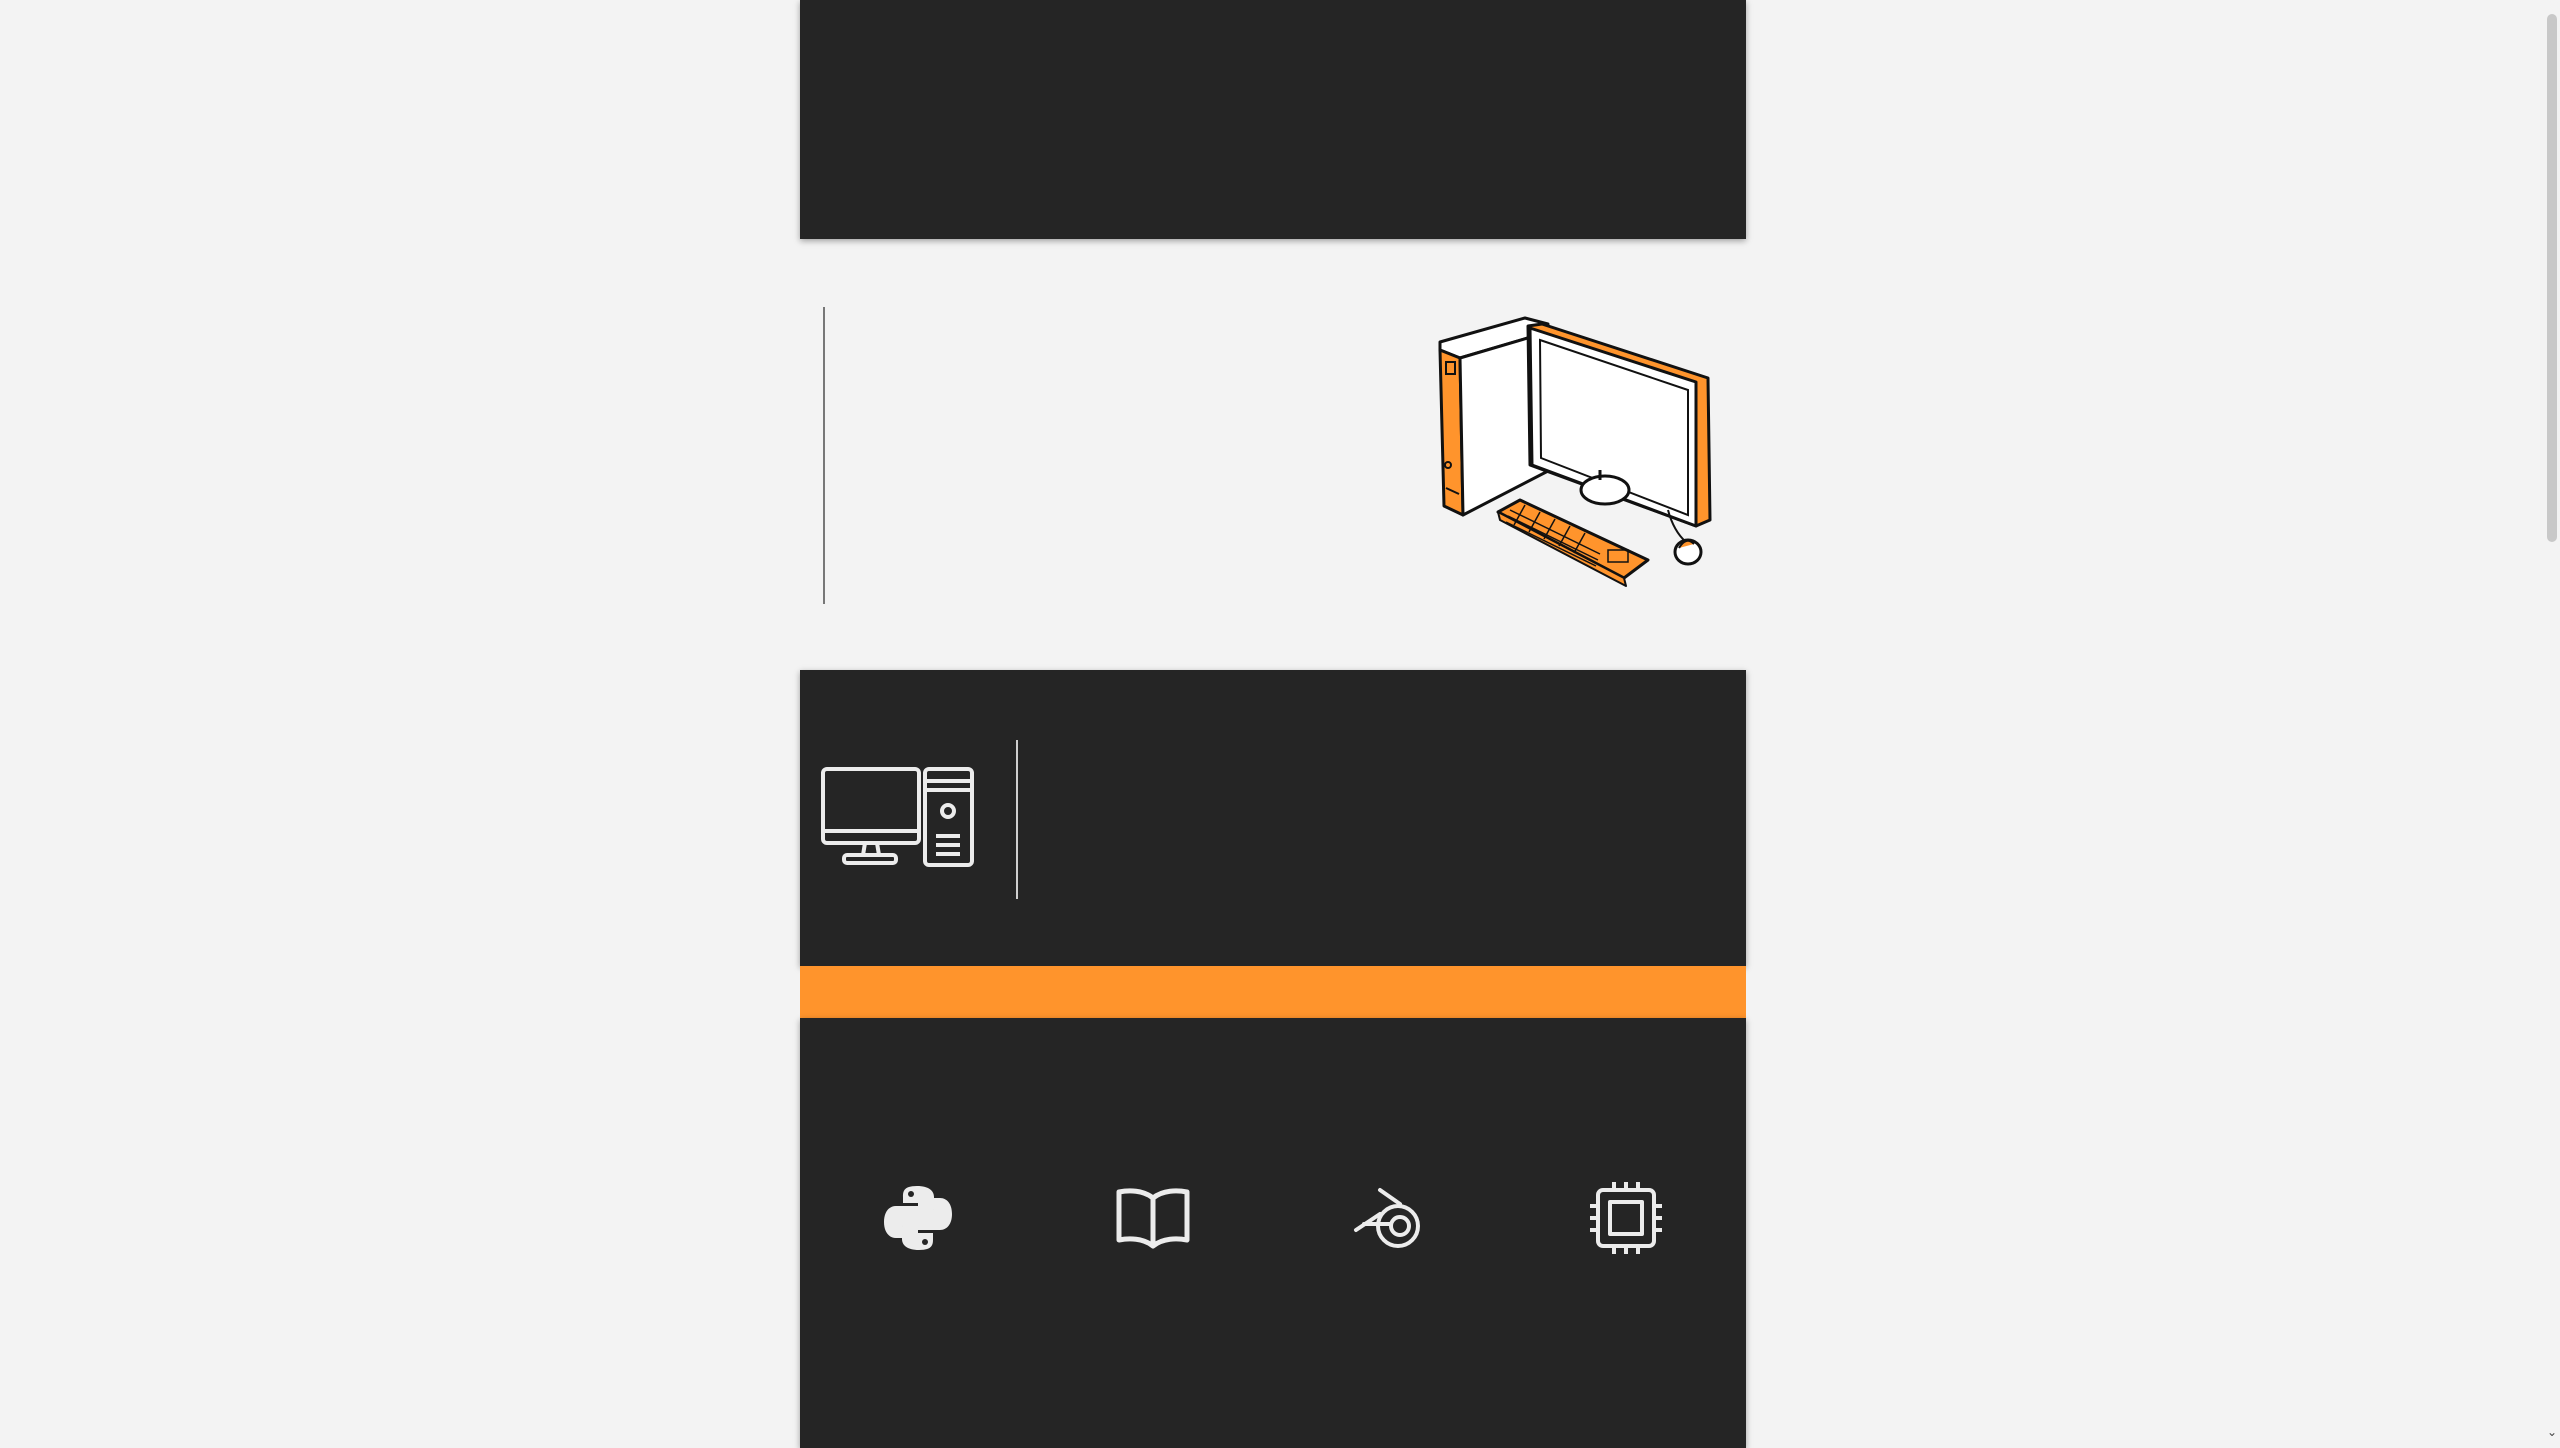 The height and width of the screenshot is (1448, 2560). I want to click on accent-bar, so click(1273, 992).